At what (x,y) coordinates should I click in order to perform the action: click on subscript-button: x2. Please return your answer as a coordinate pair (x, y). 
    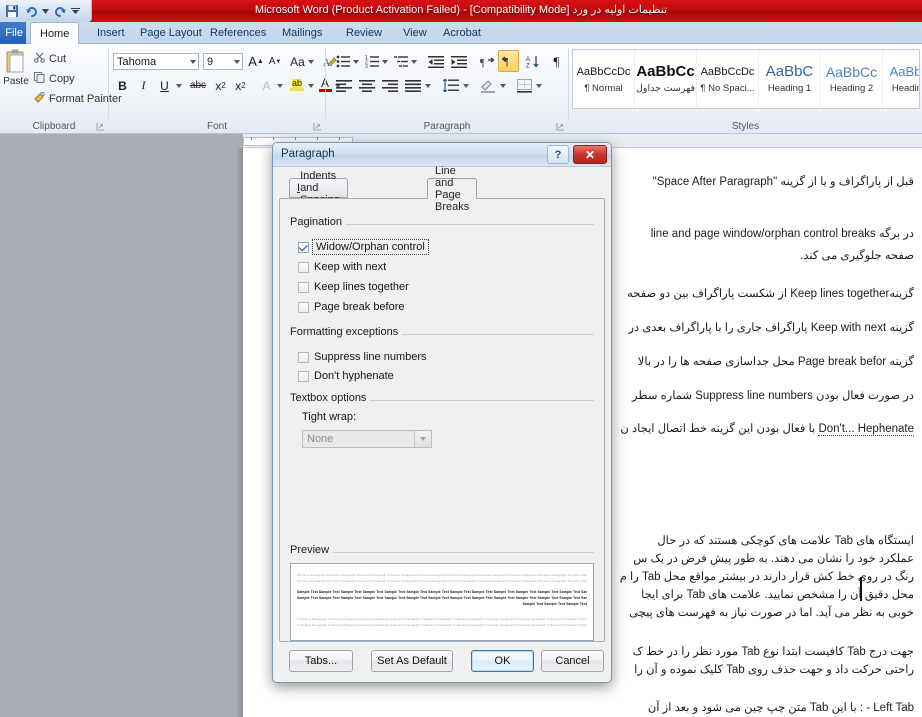
    Looking at the image, I should click on (220, 85).